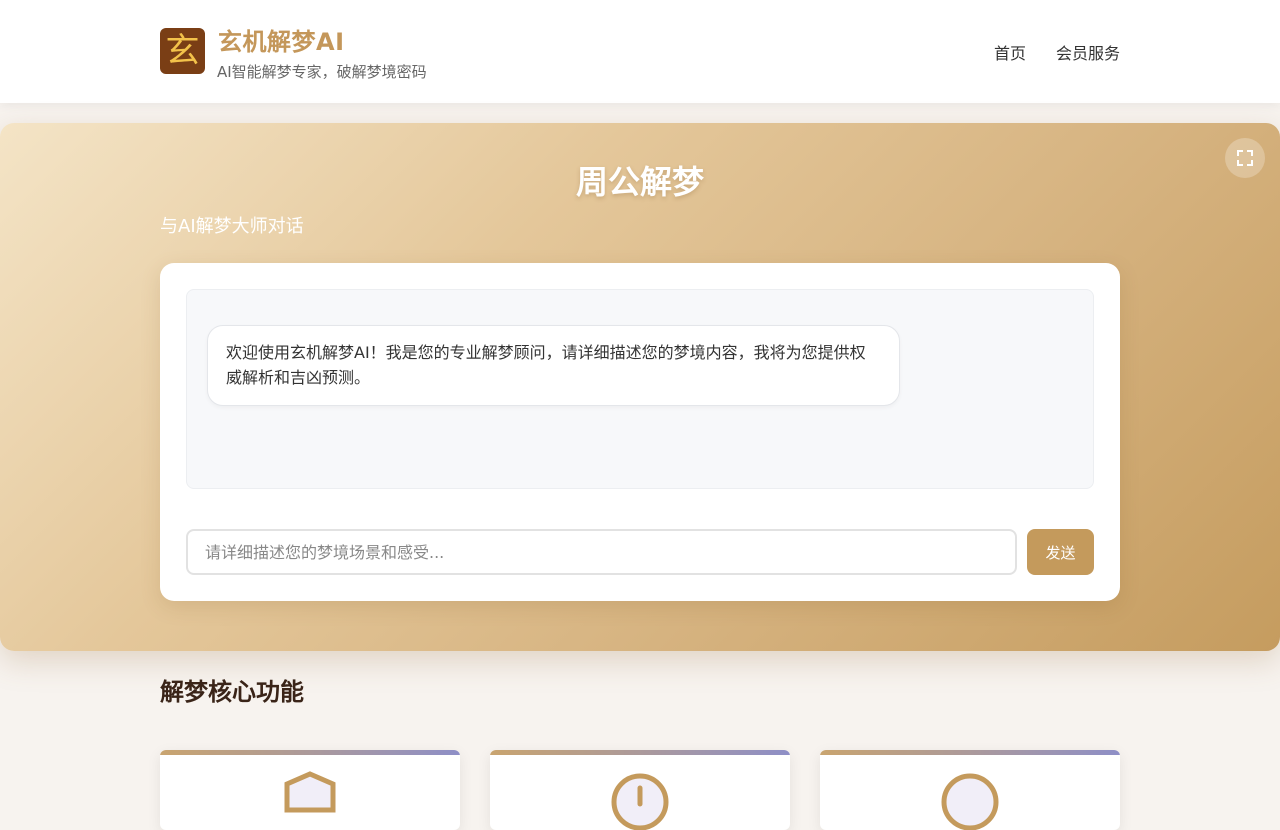 The image size is (1280, 830). I want to click on dream-input, so click(601, 552).